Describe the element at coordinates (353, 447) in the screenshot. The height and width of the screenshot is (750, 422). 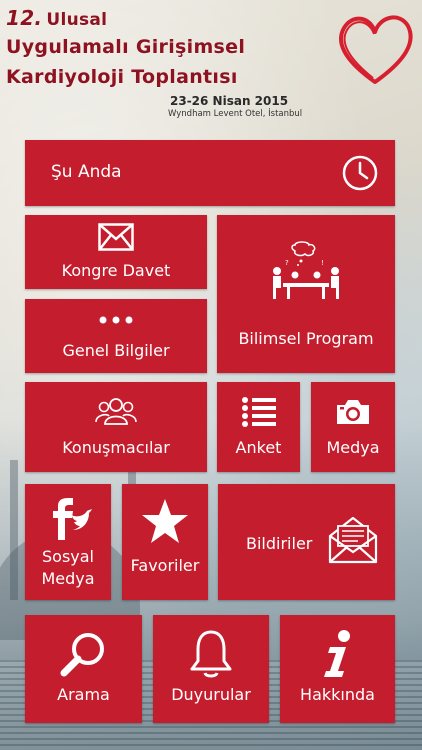
I see `medya-label: Medya` at that location.